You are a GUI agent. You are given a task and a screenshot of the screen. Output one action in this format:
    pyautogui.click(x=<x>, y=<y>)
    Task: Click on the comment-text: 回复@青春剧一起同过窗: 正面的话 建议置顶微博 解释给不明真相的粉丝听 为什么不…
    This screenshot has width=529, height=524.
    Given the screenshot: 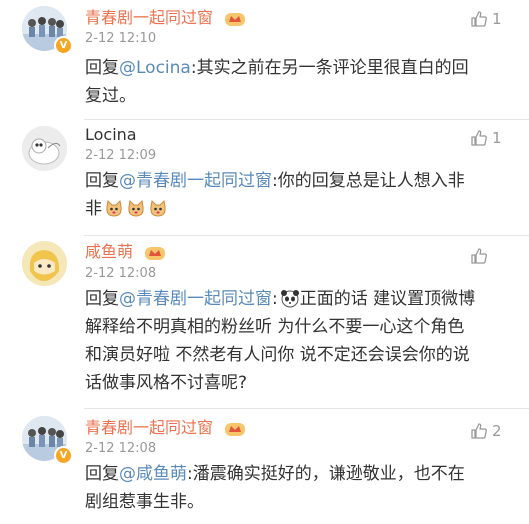 What is the action you would take?
    pyautogui.click(x=280, y=341)
    